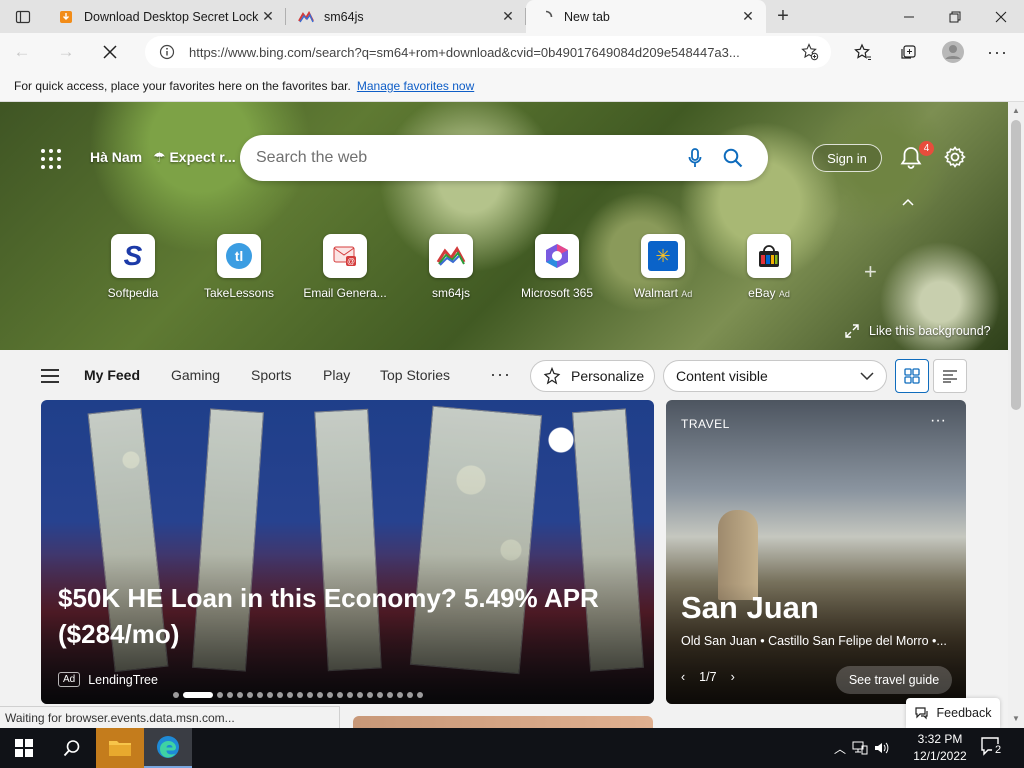 The image size is (1024, 768). What do you see at coordinates (733, 158) in the screenshot?
I see `search-submit-button` at bounding box center [733, 158].